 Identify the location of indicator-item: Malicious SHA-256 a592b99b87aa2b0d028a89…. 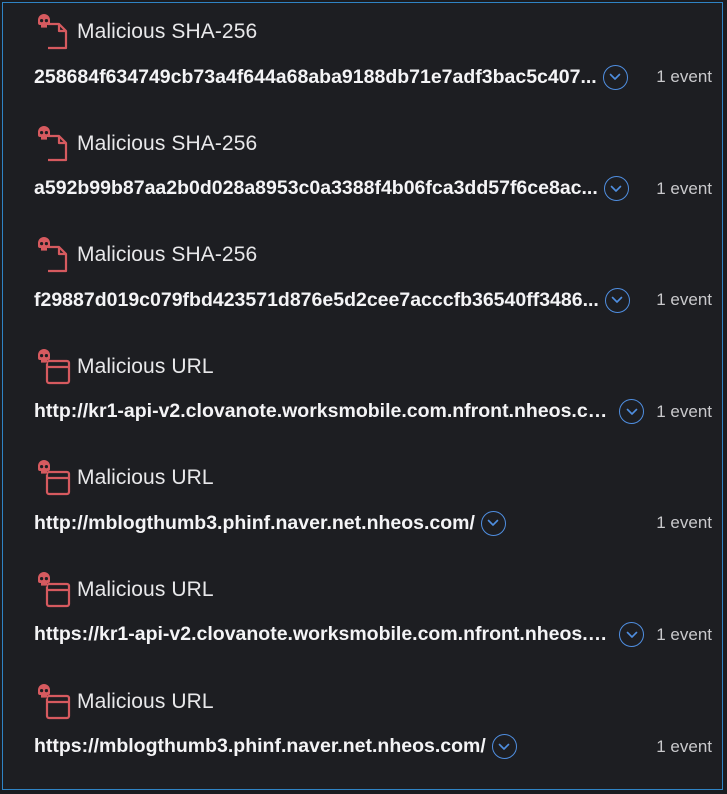
(362, 171).